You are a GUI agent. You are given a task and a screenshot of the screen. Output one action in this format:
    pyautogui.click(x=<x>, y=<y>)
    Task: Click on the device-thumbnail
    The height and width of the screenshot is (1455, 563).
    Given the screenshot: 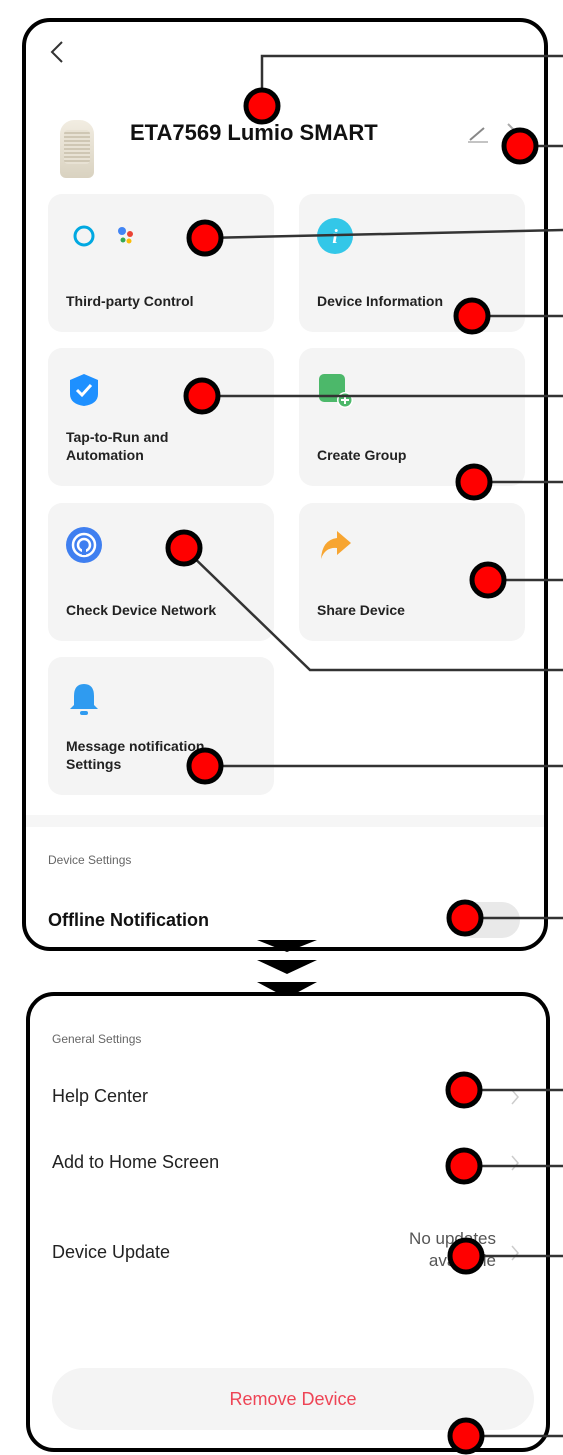 What is the action you would take?
    pyautogui.click(x=77, y=149)
    